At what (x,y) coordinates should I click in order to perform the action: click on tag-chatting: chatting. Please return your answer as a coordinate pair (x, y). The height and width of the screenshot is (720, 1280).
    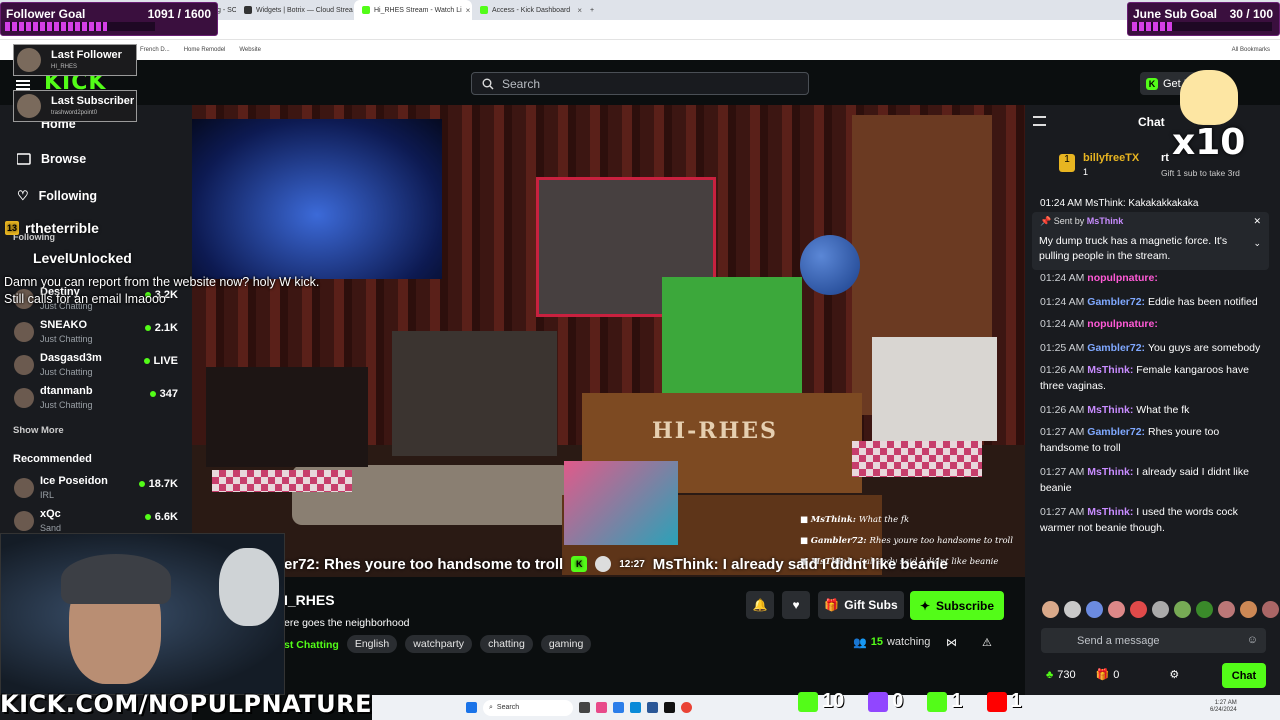
    Looking at the image, I should click on (506, 644).